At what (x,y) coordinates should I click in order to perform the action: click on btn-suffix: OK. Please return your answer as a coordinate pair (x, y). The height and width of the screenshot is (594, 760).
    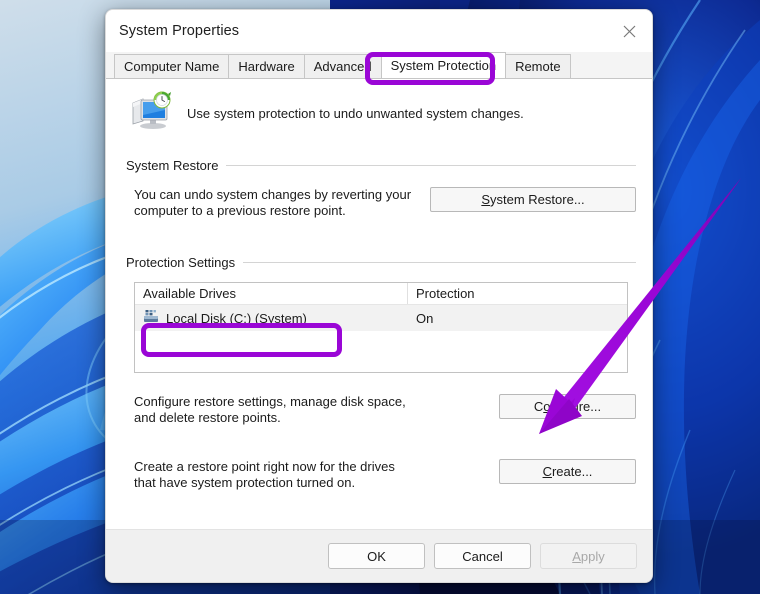
    Looking at the image, I should click on (376, 556).